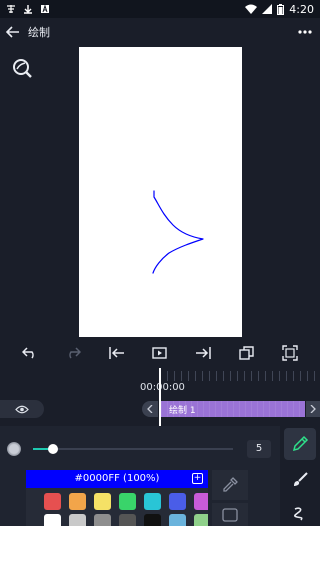 The height and width of the screenshot is (568, 320). What do you see at coordinates (301, 9) in the screenshot?
I see `status-time: 4:20` at bounding box center [301, 9].